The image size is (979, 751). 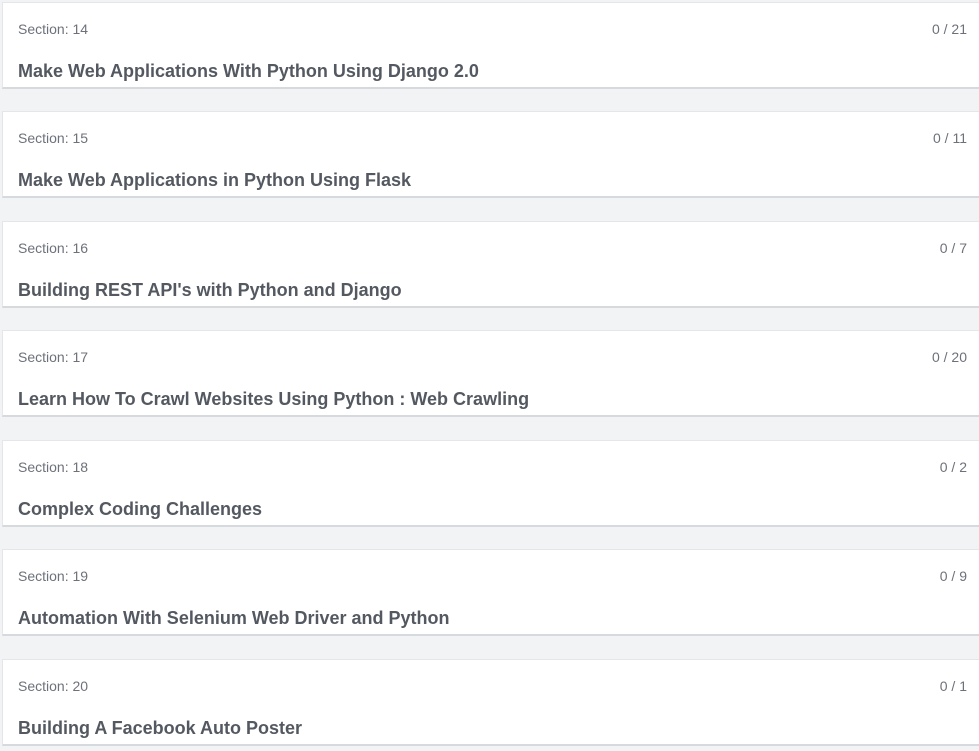 What do you see at coordinates (53, 576) in the screenshot?
I see `section-number: Section: 19` at bounding box center [53, 576].